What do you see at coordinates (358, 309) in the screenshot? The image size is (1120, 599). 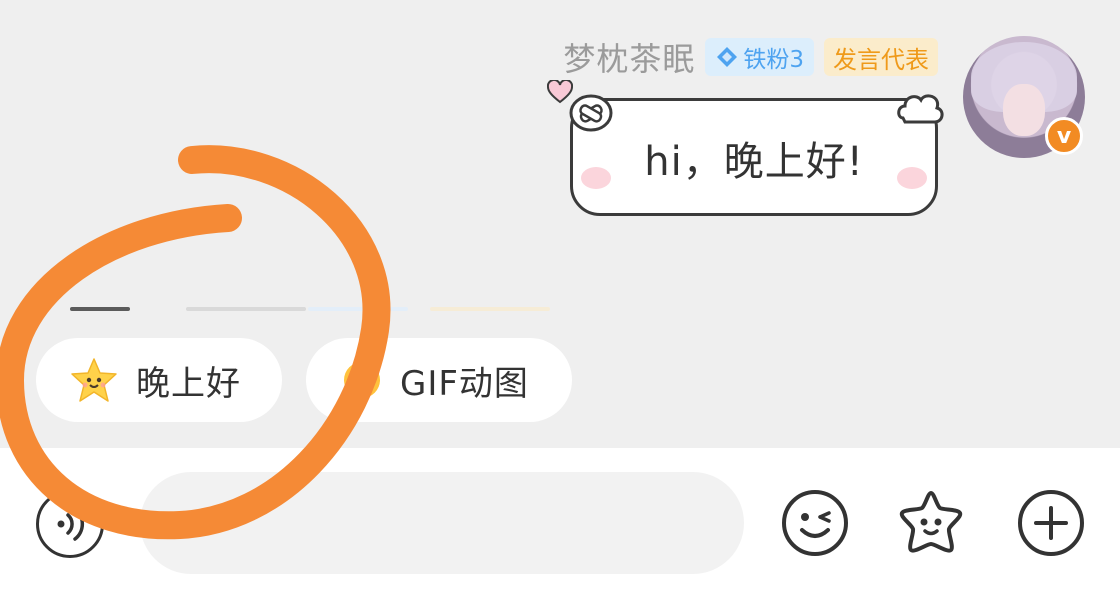 I see `peek-badge-edge` at bounding box center [358, 309].